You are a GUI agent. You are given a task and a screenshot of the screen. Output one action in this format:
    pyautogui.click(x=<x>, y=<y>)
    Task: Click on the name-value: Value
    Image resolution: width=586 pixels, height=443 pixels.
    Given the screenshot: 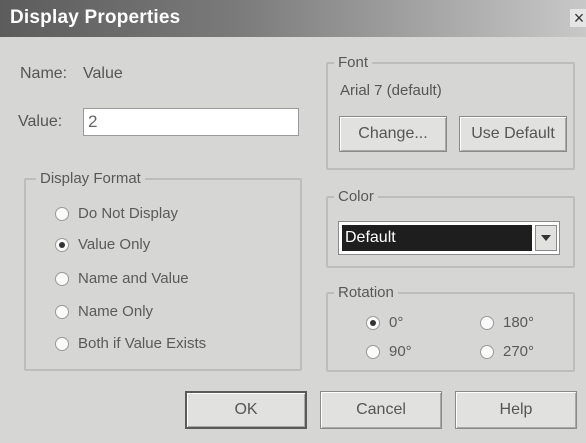 What is the action you would take?
    pyautogui.click(x=103, y=73)
    